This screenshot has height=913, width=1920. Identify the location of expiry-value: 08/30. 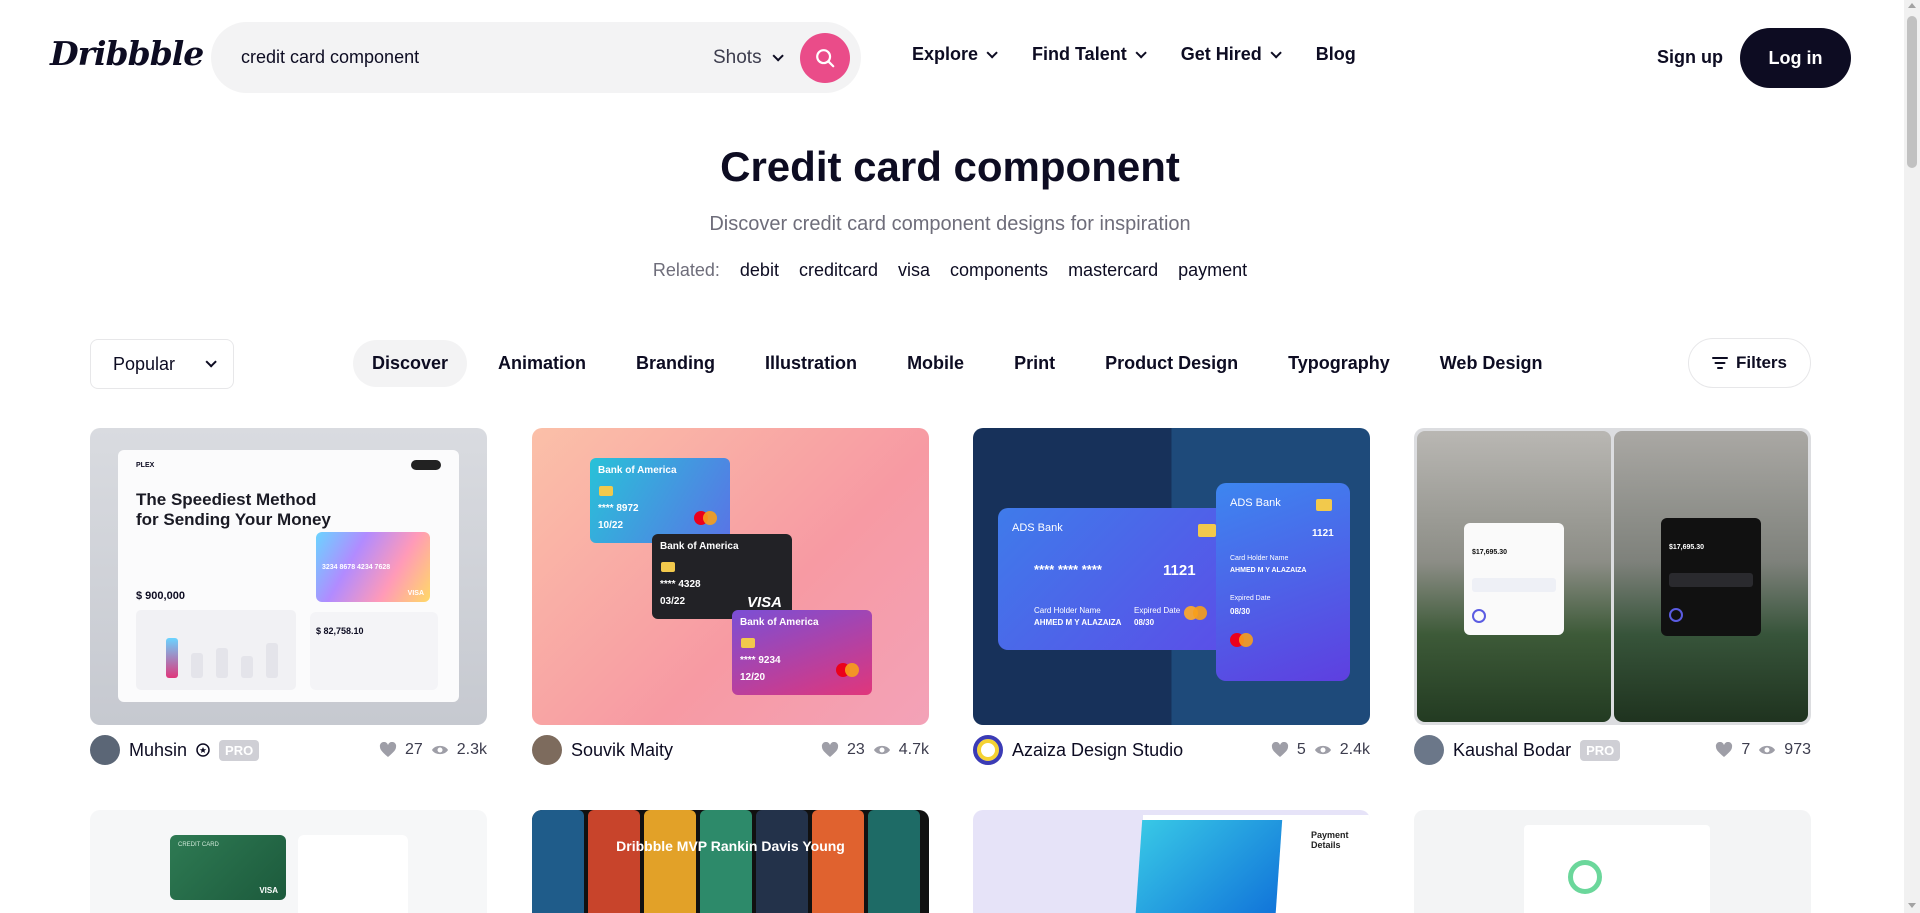
(1240, 611).